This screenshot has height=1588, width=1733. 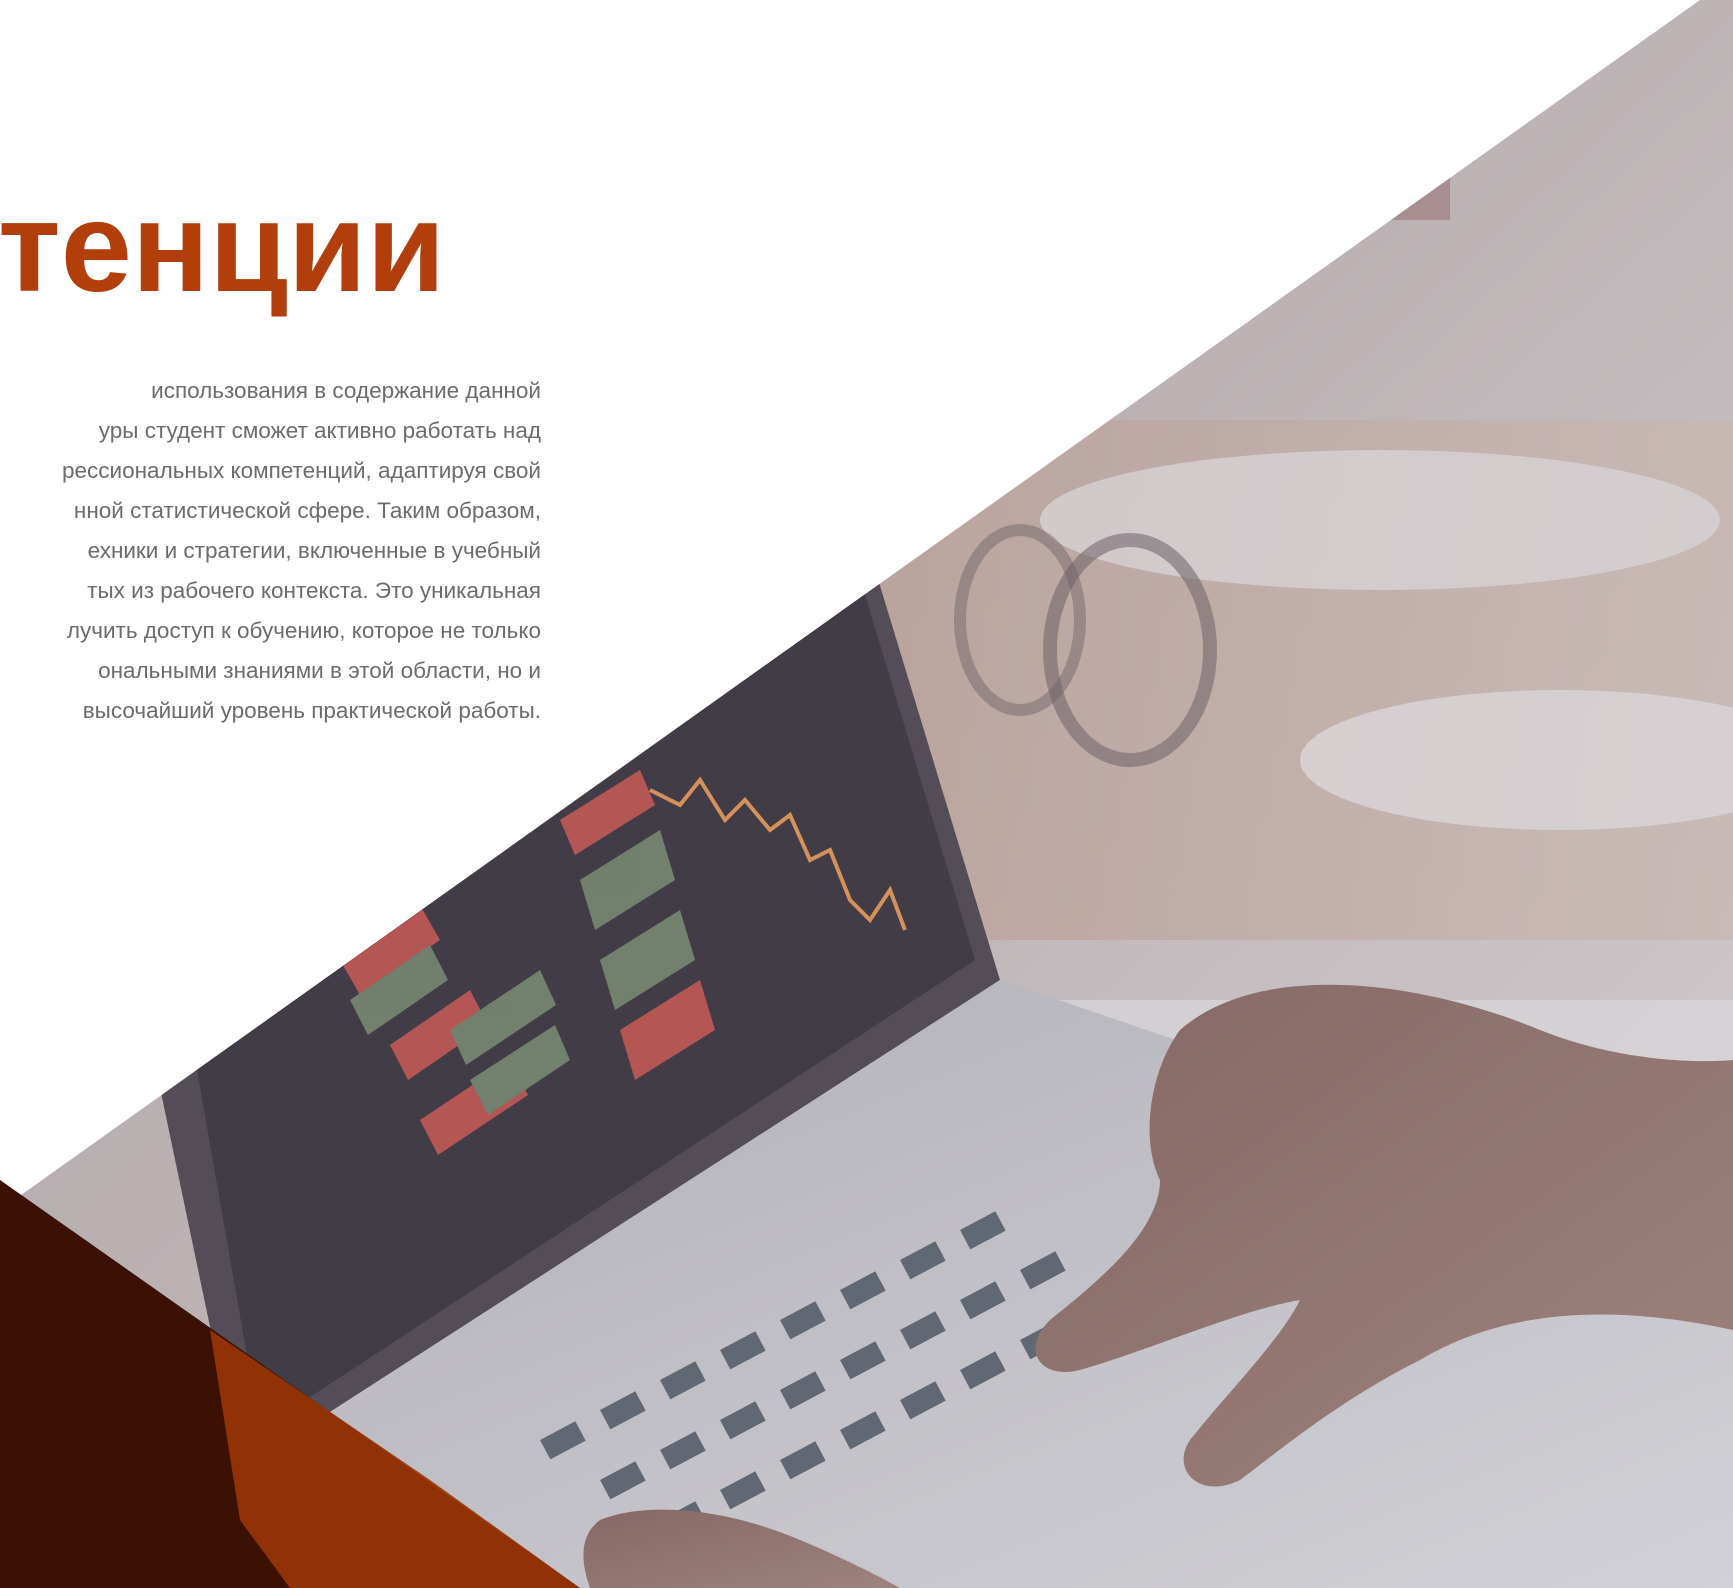 What do you see at coordinates (311, 710) in the screenshot?
I see `description-line: высочайший уровень практической работы.` at bounding box center [311, 710].